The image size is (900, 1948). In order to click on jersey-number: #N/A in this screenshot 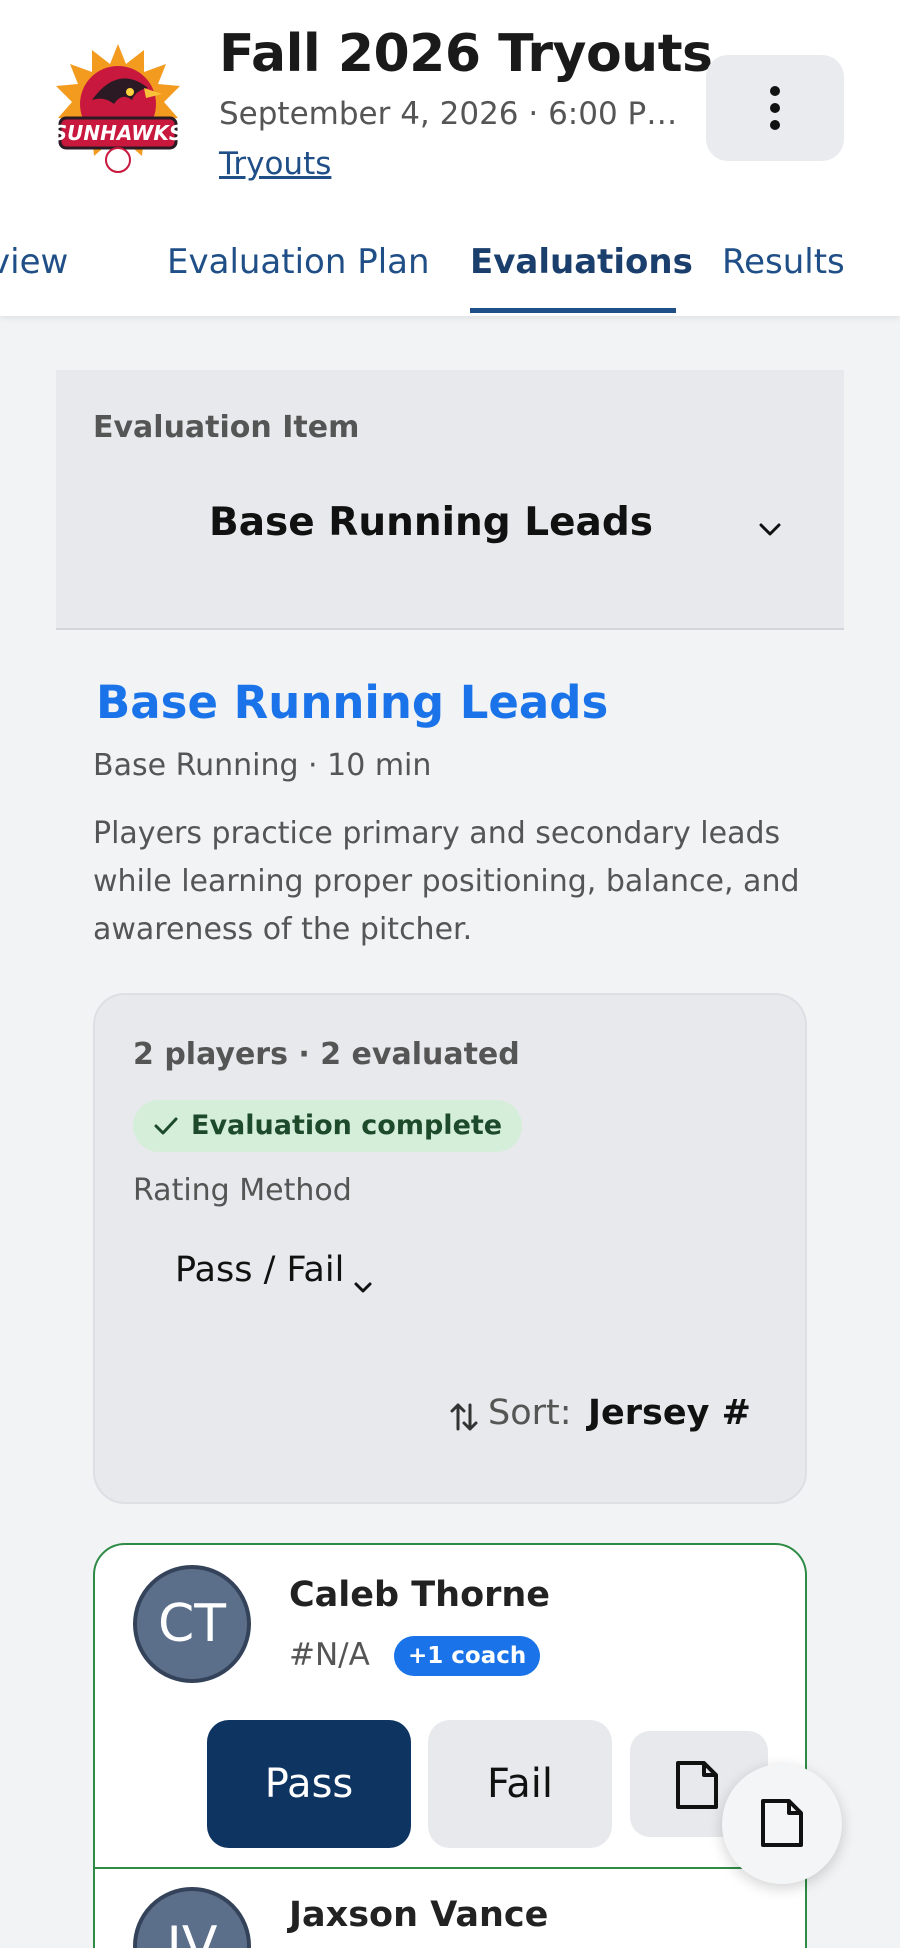, I will do `click(329, 1655)`.